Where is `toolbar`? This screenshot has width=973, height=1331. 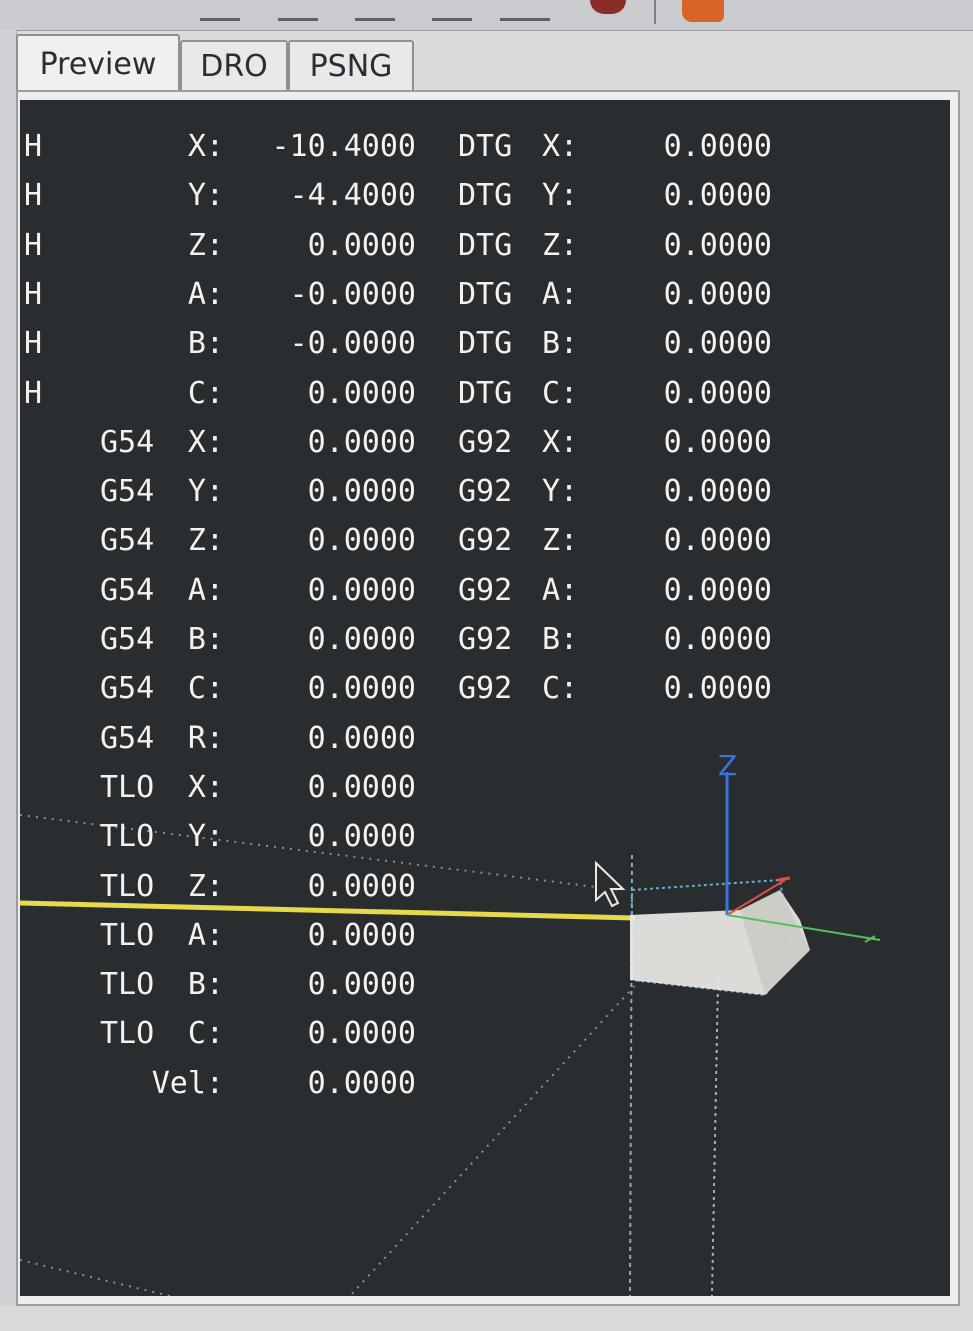
toolbar is located at coordinates (486, 15).